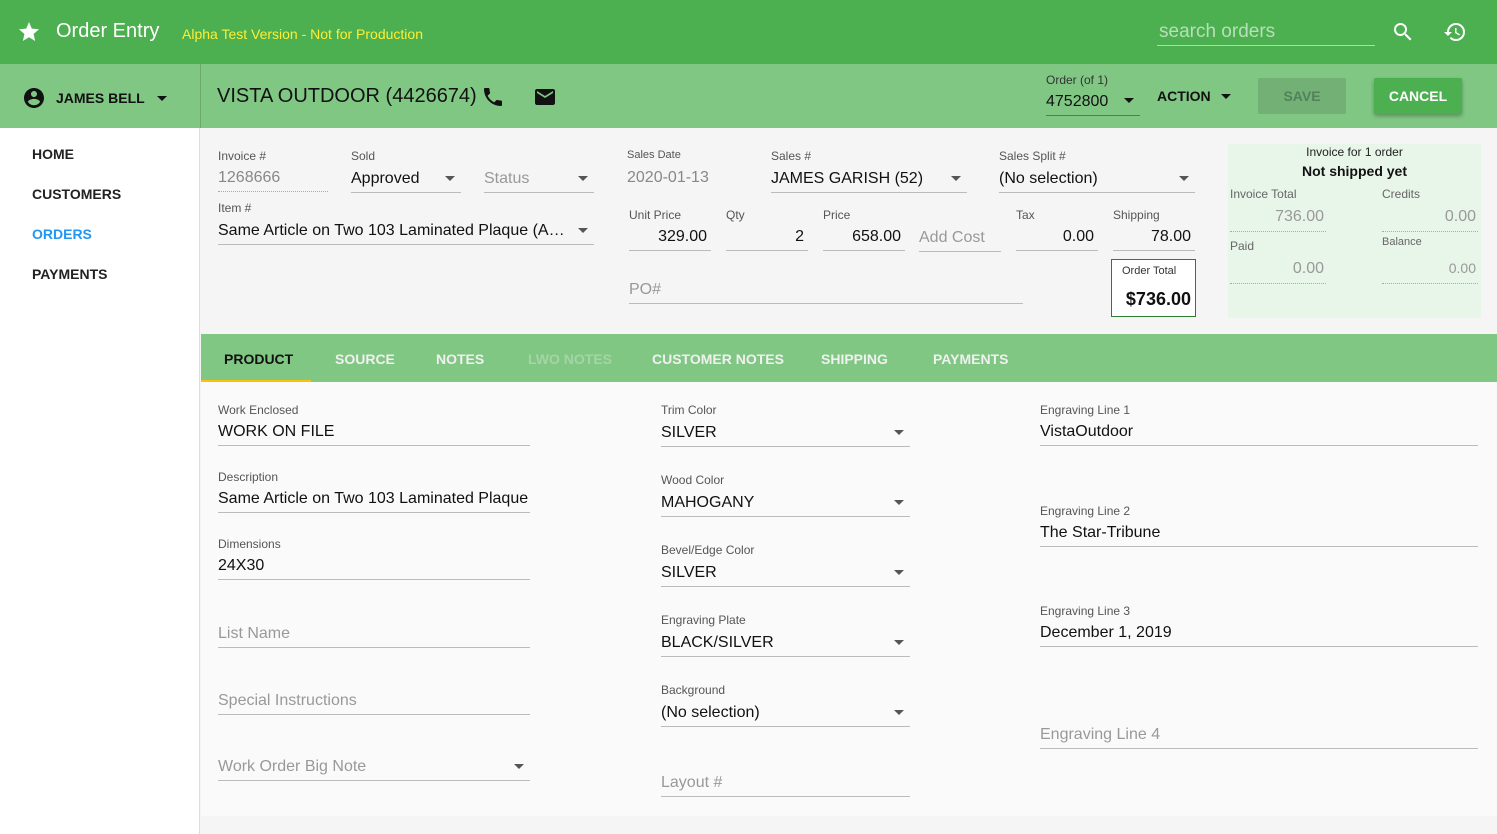 The image size is (1497, 834). Describe the element at coordinates (1032, 156) in the screenshot. I see `sales-split-label: Sales Split #` at that location.